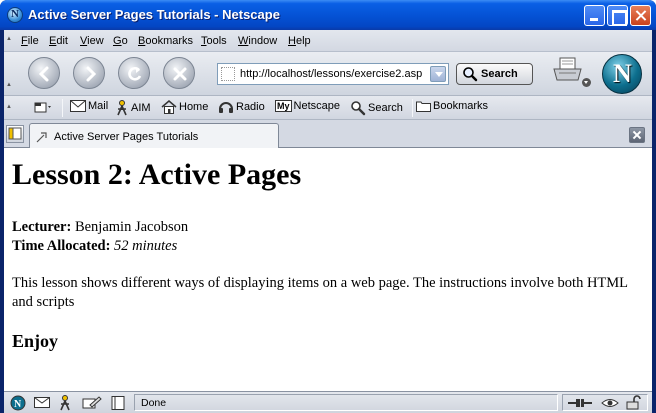  What do you see at coordinates (499, 74) in the screenshot?
I see `search-button-label: Search` at bounding box center [499, 74].